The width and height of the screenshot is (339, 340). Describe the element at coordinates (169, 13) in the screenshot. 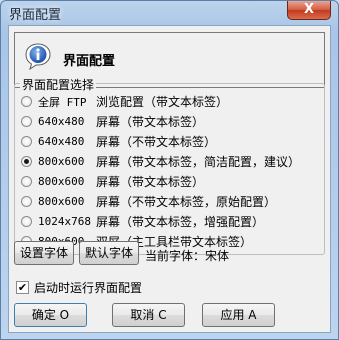

I see `title-bar: 界面配置 X` at that location.